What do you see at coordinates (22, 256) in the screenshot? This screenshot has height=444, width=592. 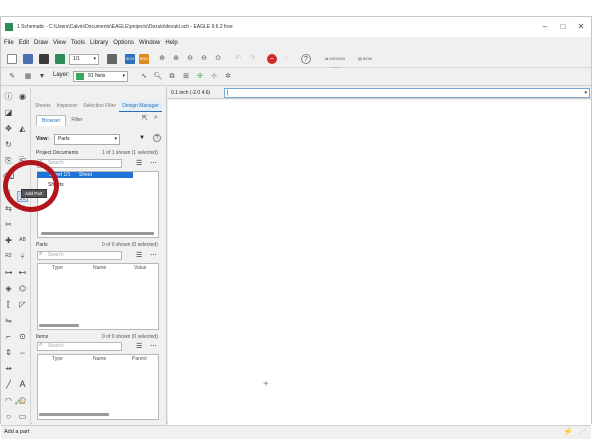 I see `split-icon: ⑂` at bounding box center [22, 256].